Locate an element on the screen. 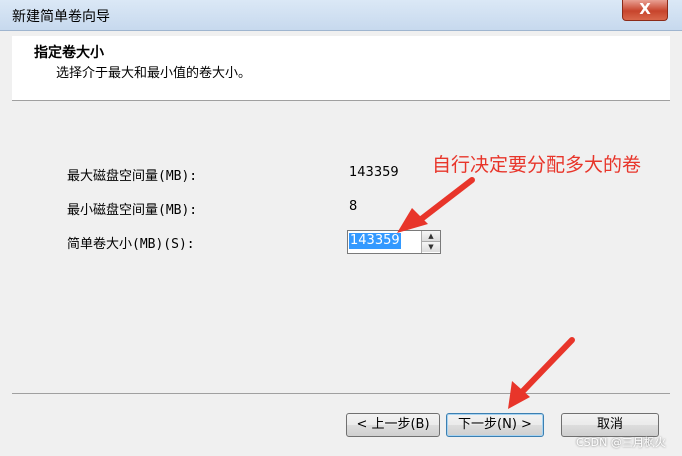  watermark: CSDN @三月枫火 is located at coordinates (621, 442).